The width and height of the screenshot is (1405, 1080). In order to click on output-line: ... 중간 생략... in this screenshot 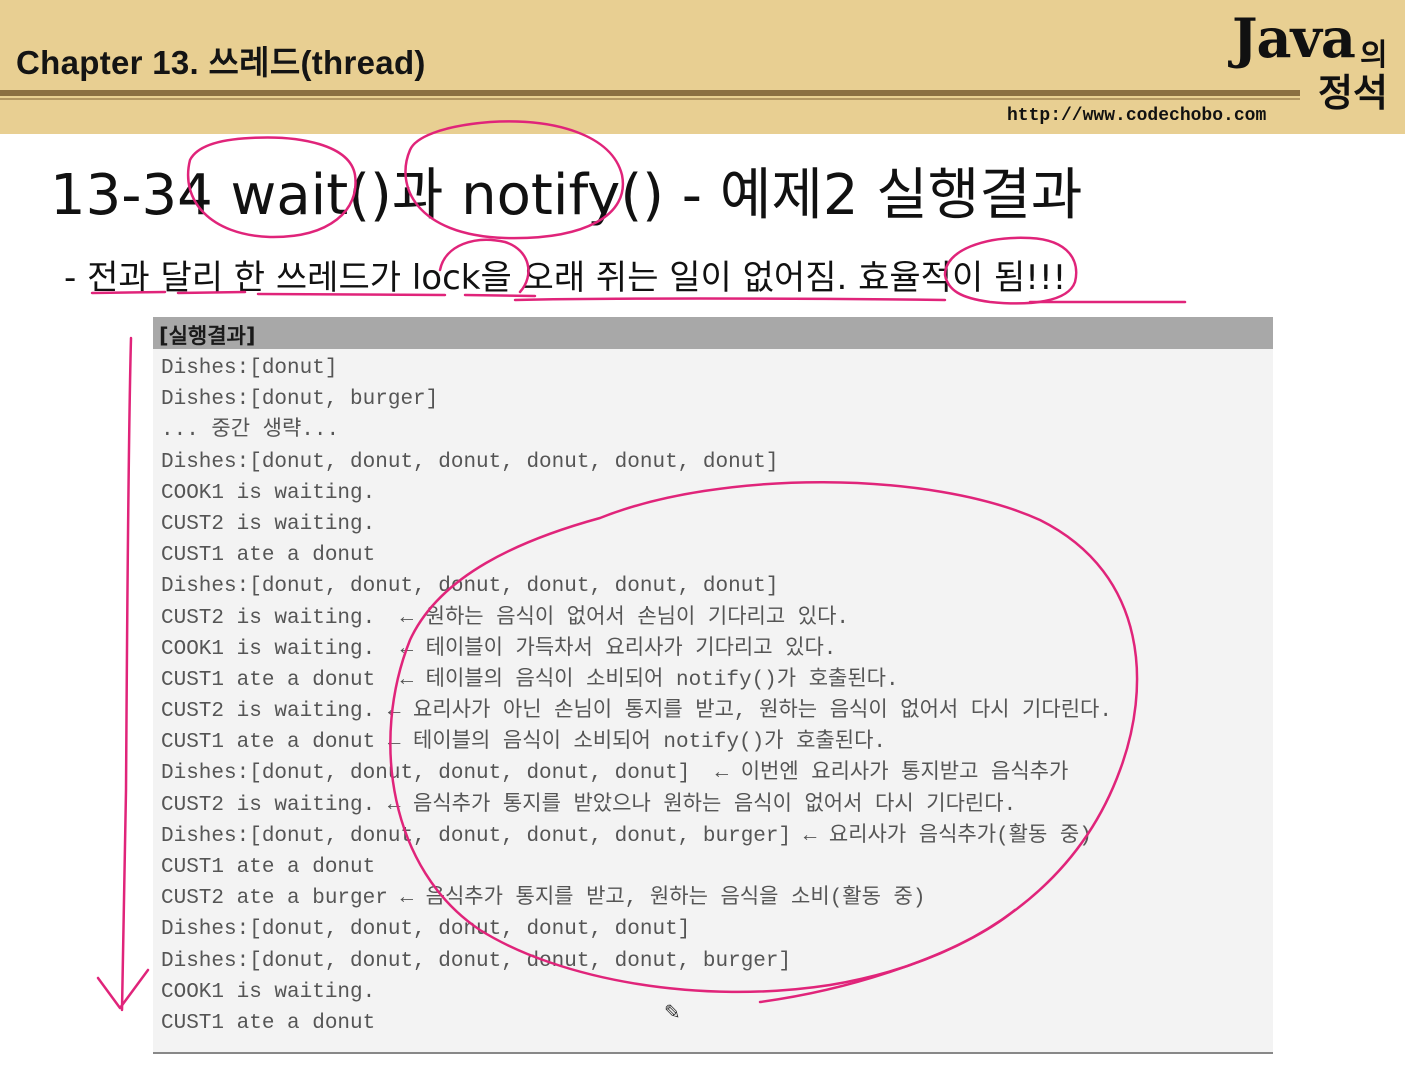, I will do `click(250, 431)`.